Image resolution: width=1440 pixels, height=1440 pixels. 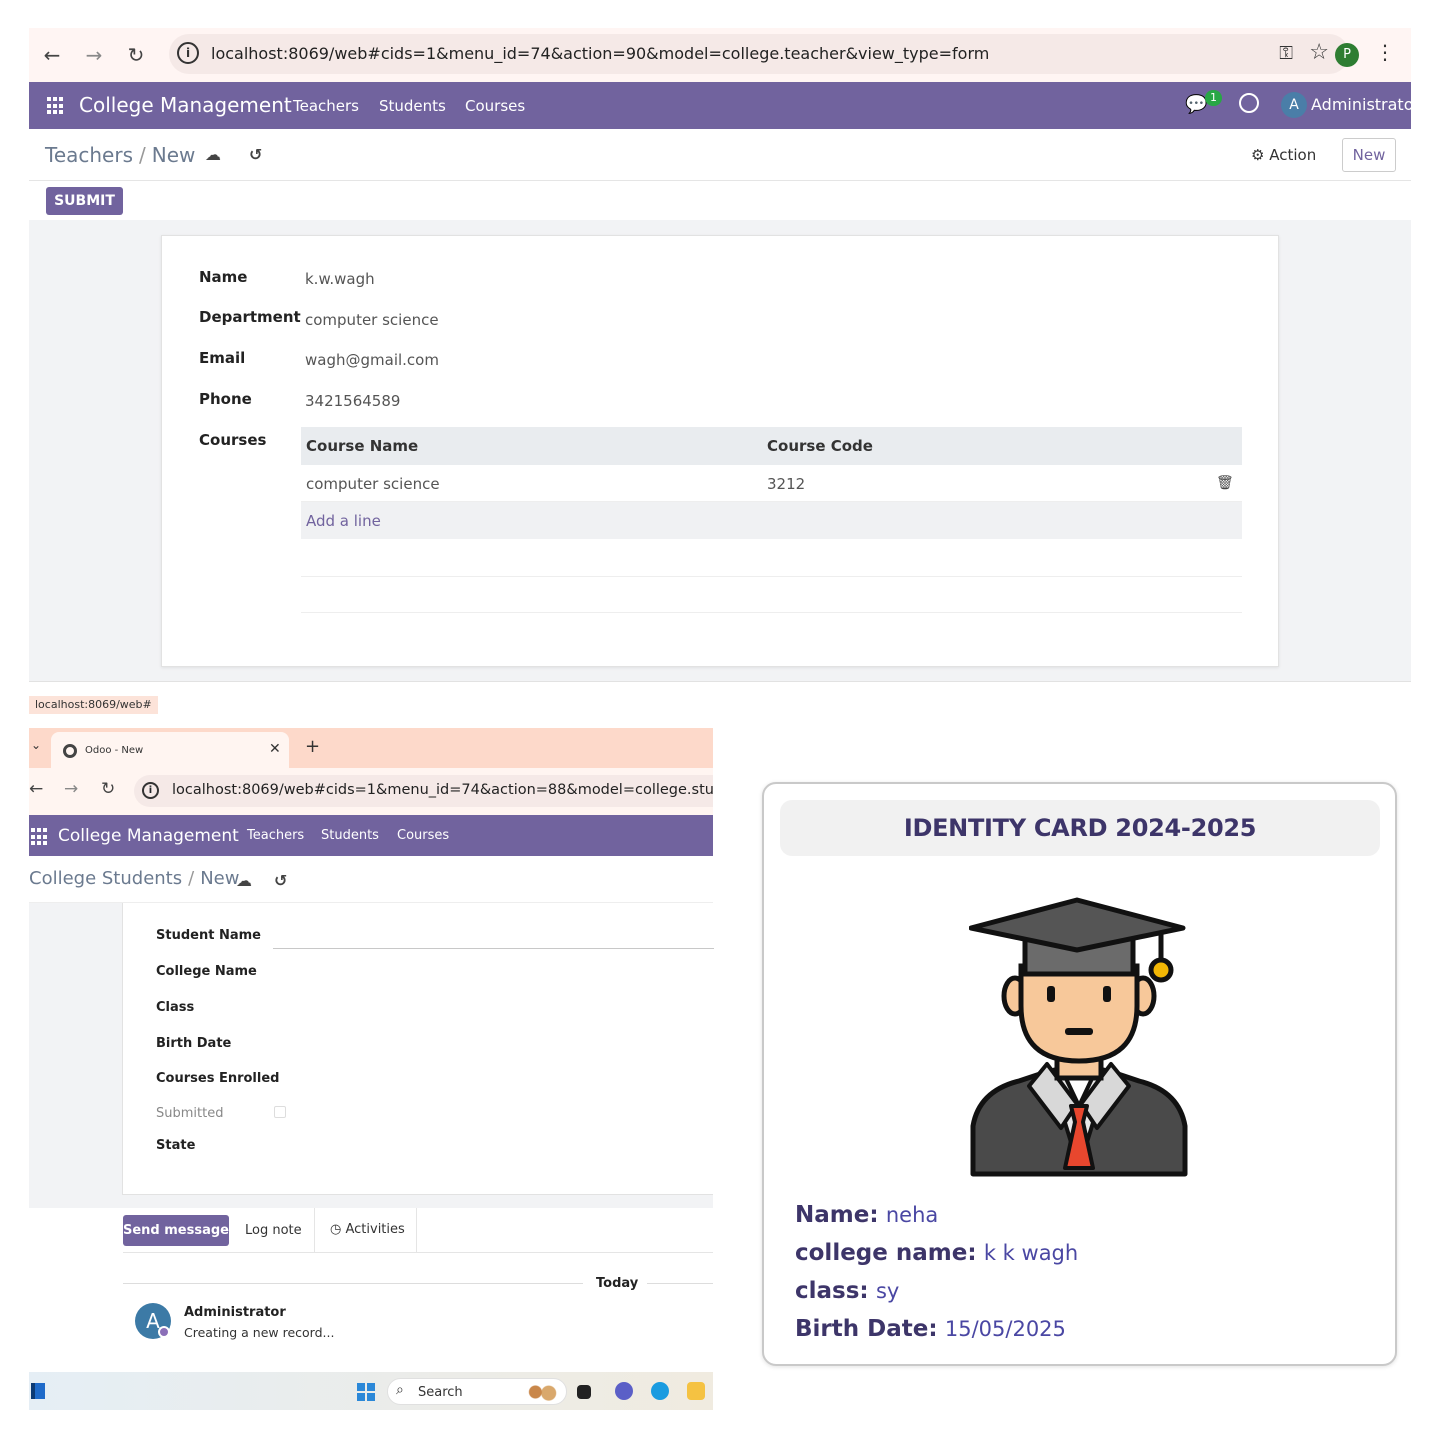 What do you see at coordinates (235, 1312) in the screenshot?
I see `message-author: Administrator` at bounding box center [235, 1312].